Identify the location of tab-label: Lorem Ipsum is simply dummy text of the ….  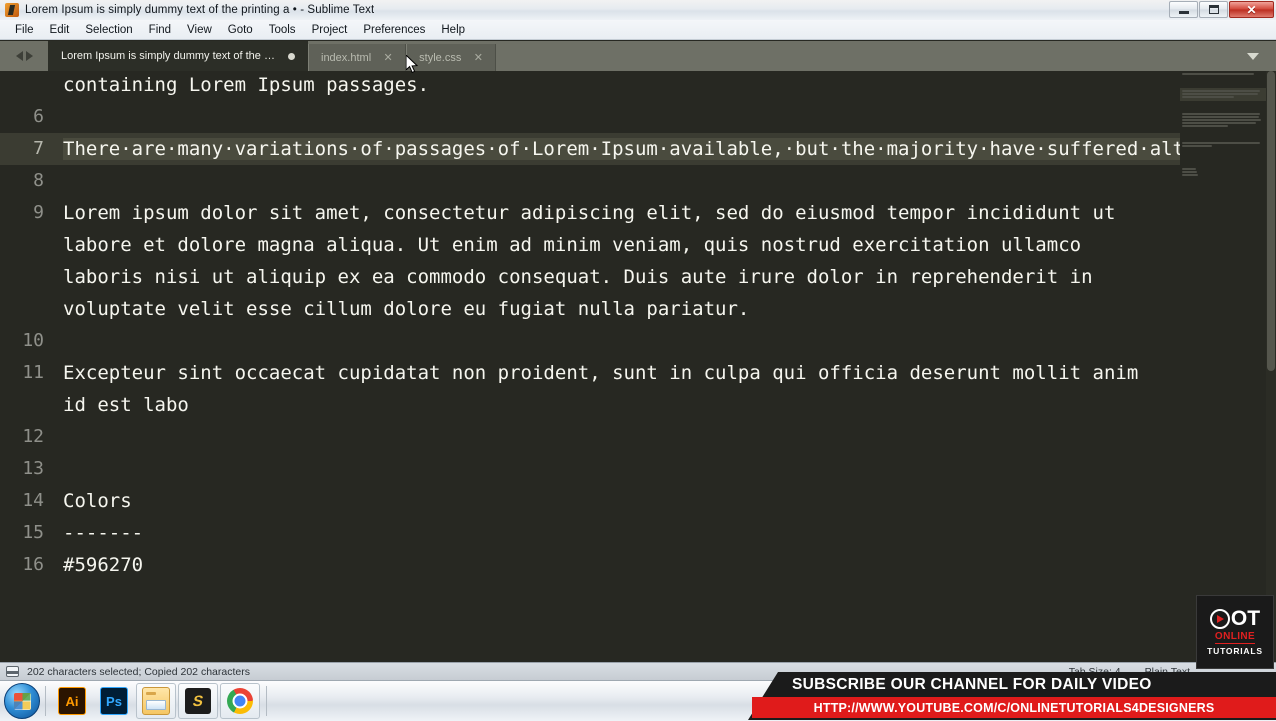
(168, 56).